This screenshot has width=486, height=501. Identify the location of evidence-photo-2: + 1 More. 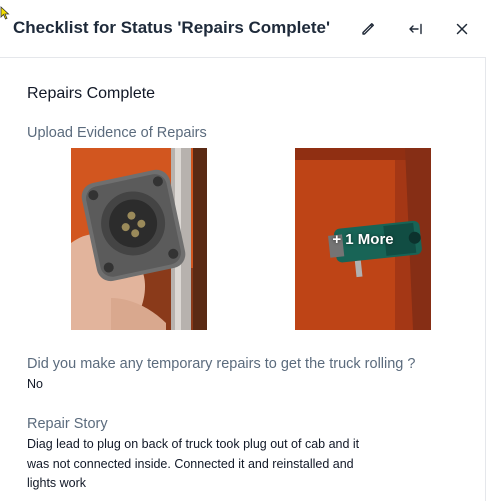
(363, 239).